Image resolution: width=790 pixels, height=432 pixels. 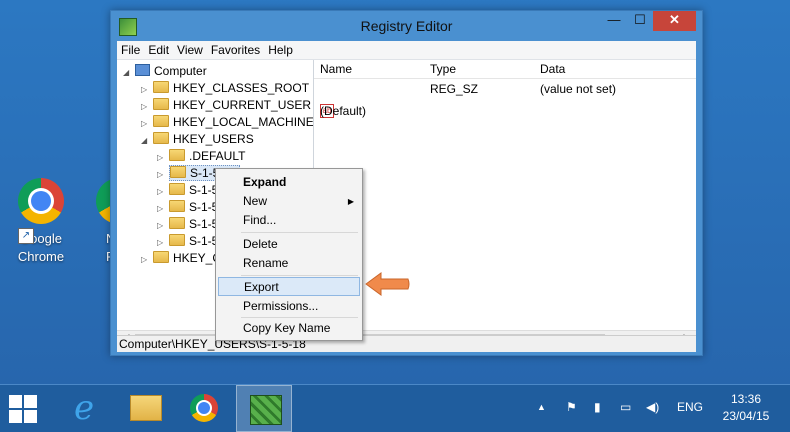 I want to click on tree-item-default: ▷ .DEFAULT, so click(x=201, y=156).